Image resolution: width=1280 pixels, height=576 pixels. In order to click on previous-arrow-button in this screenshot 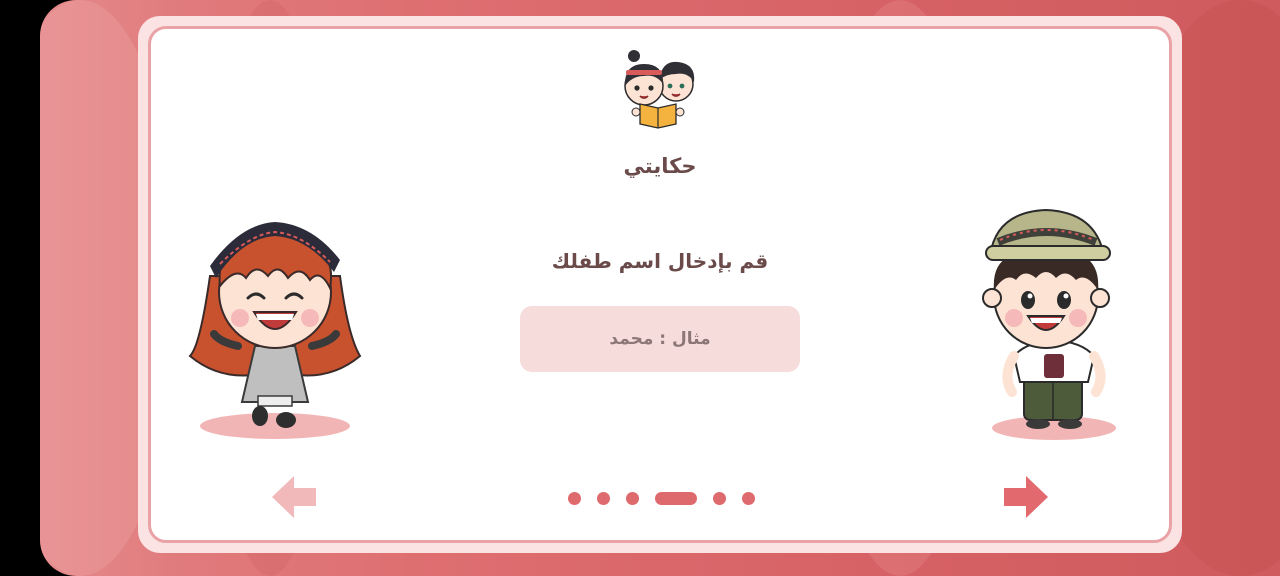, I will do `click(294, 497)`.